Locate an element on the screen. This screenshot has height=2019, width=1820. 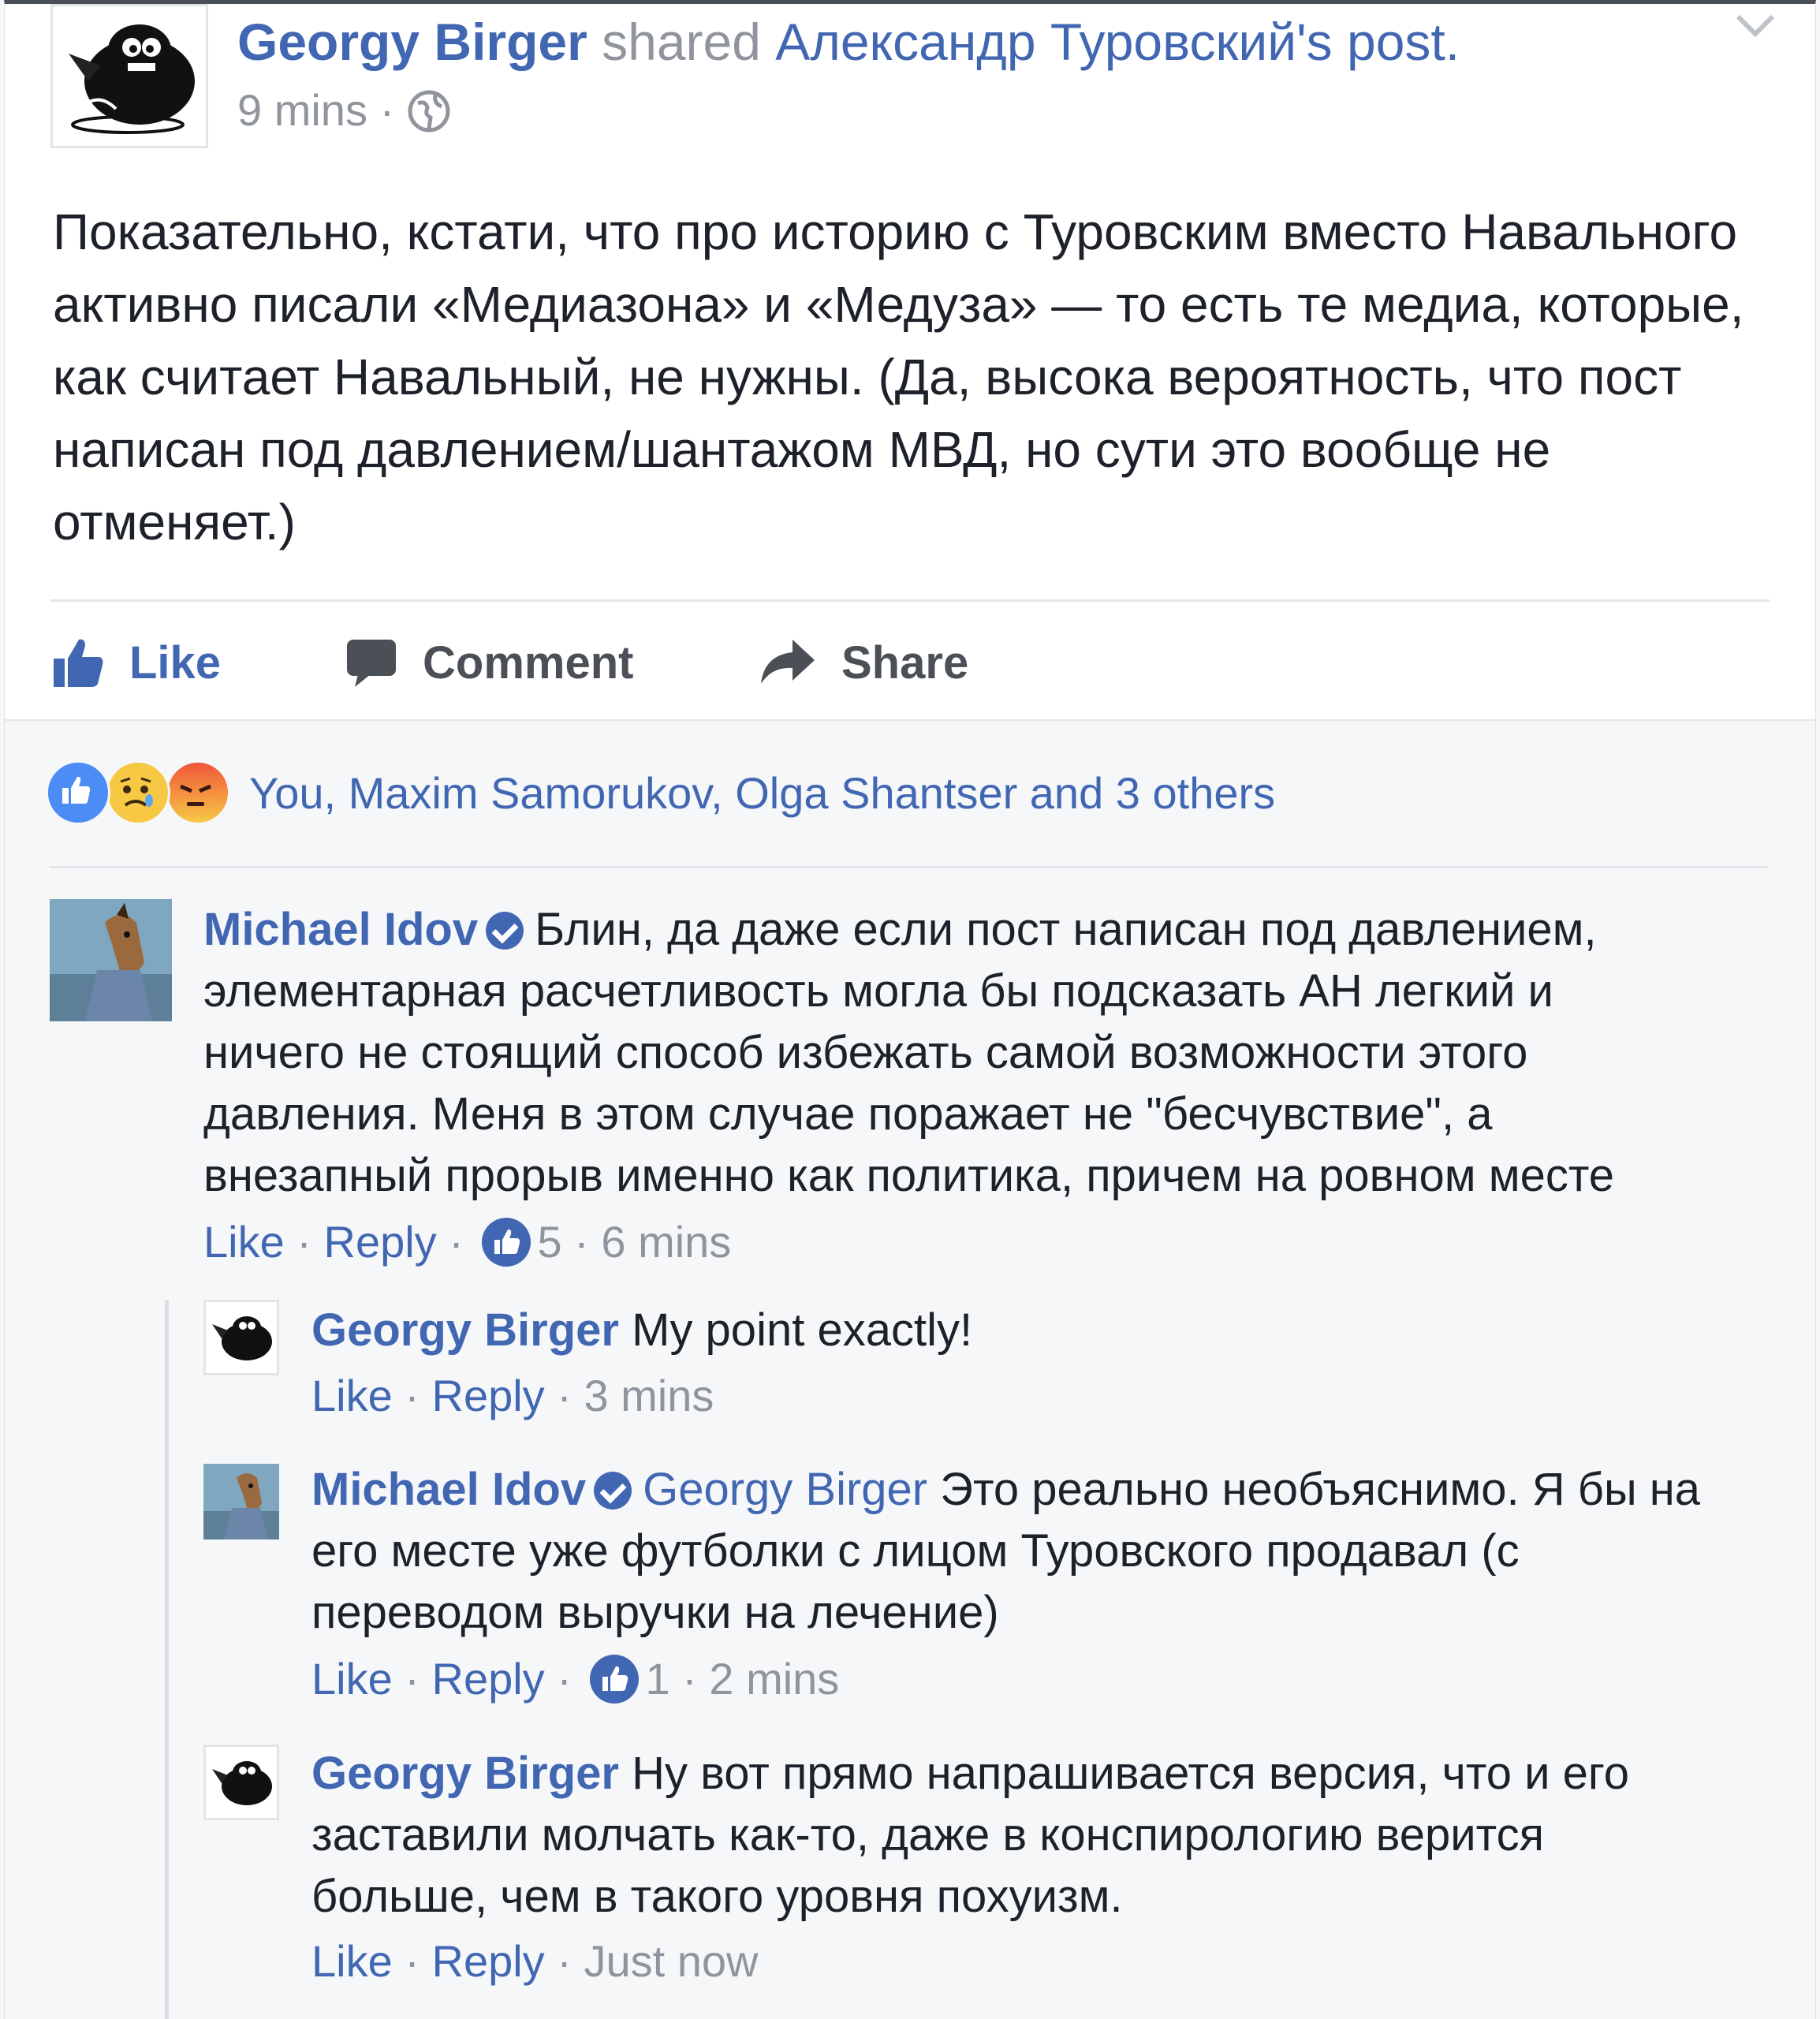
like-button: Like is located at coordinates (135, 662).